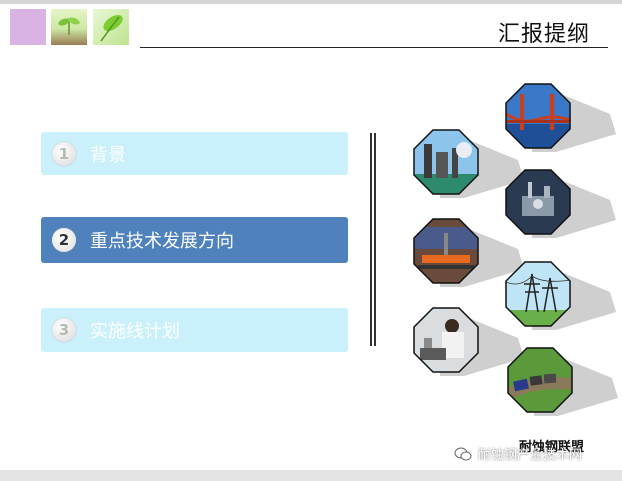 Image resolution: width=622 pixels, height=481 pixels. Describe the element at coordinates (560, 117) in the screenshot. I see `golden-gate-bridge-image` at that location.